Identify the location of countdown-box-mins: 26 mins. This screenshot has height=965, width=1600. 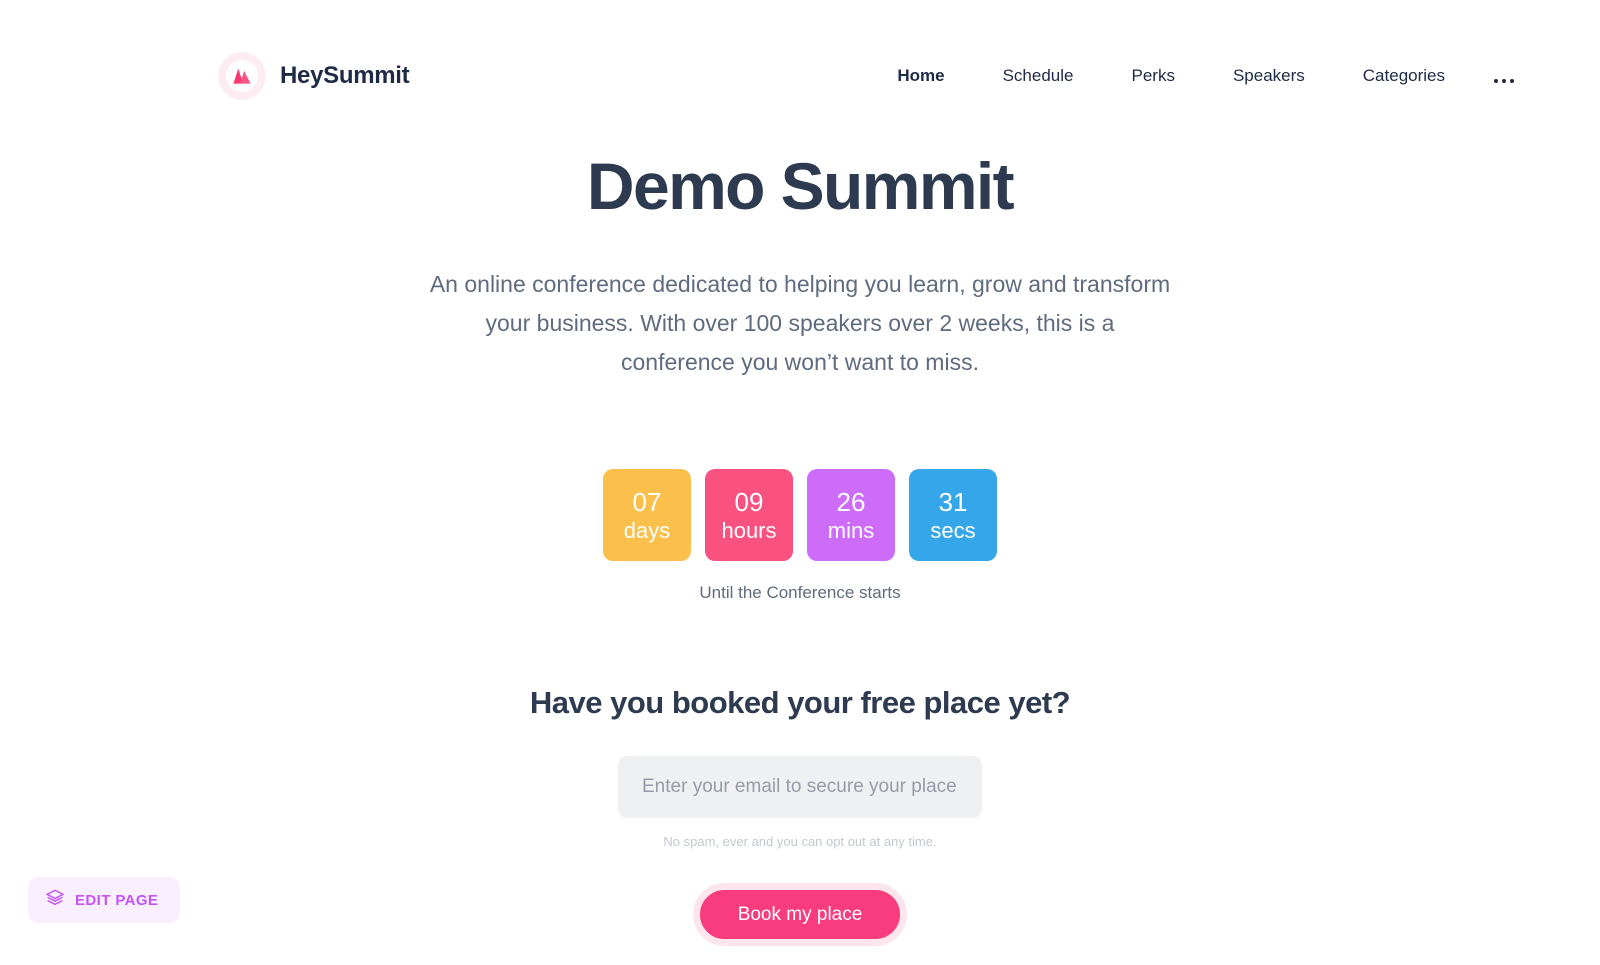
(851, 515).